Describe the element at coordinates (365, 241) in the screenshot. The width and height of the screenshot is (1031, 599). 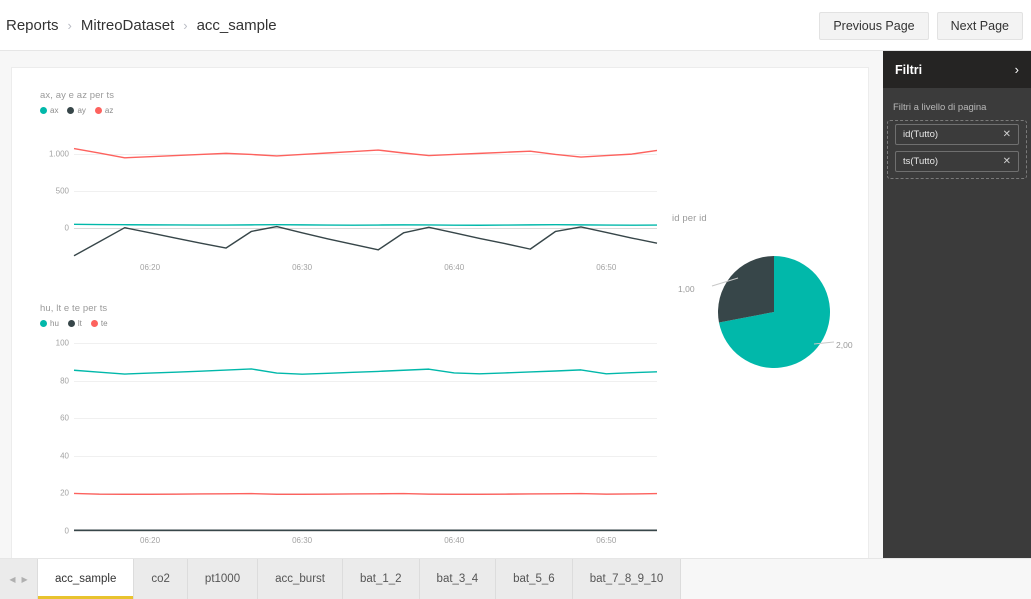
I see `series-line-ay` at that location.